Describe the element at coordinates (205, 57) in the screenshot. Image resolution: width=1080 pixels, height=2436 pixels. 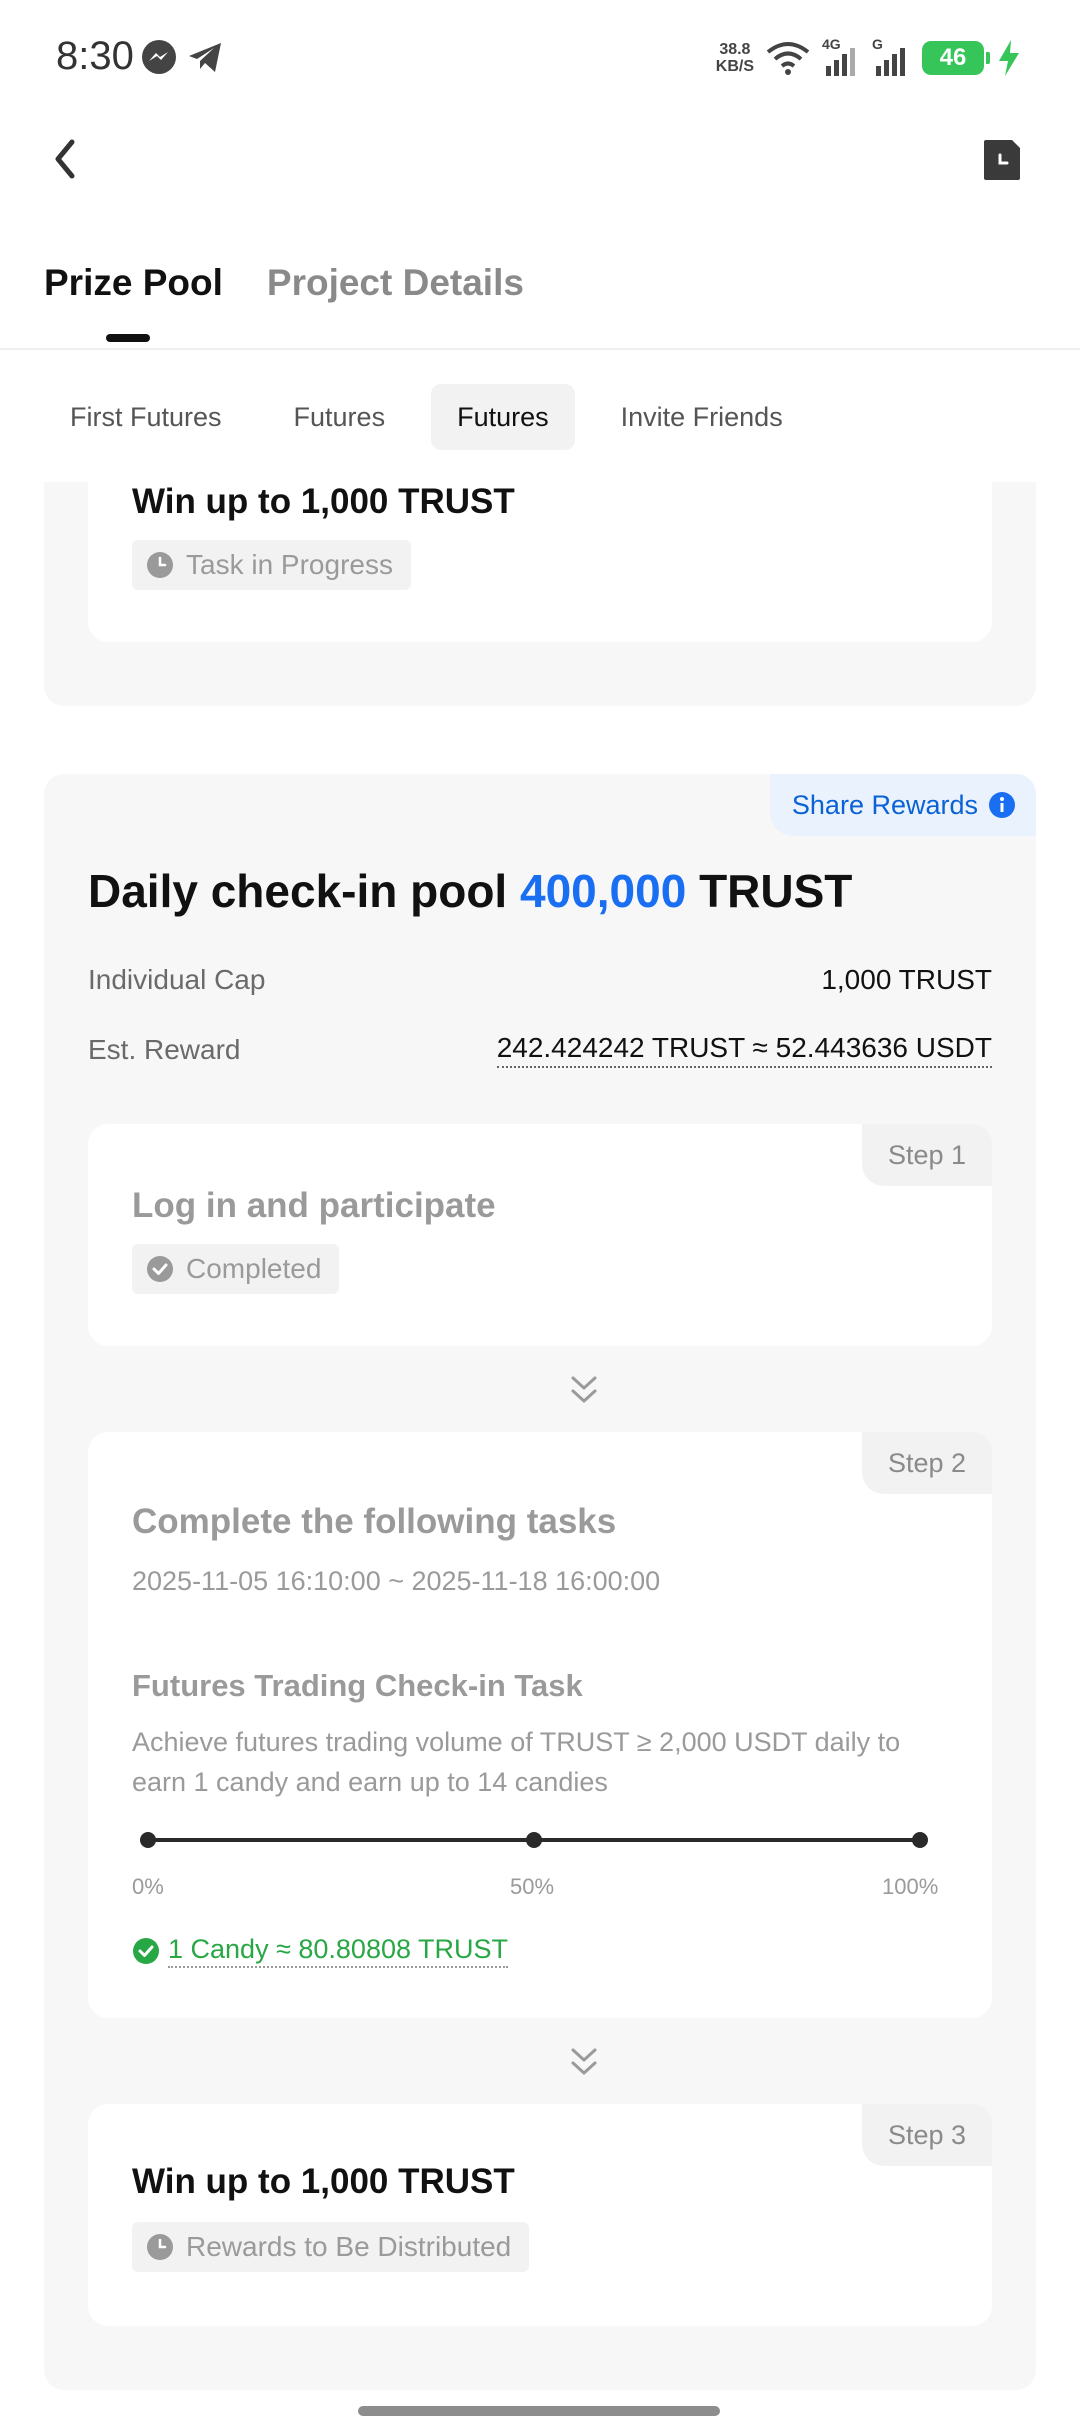
I see `telegram-icon` at that location.